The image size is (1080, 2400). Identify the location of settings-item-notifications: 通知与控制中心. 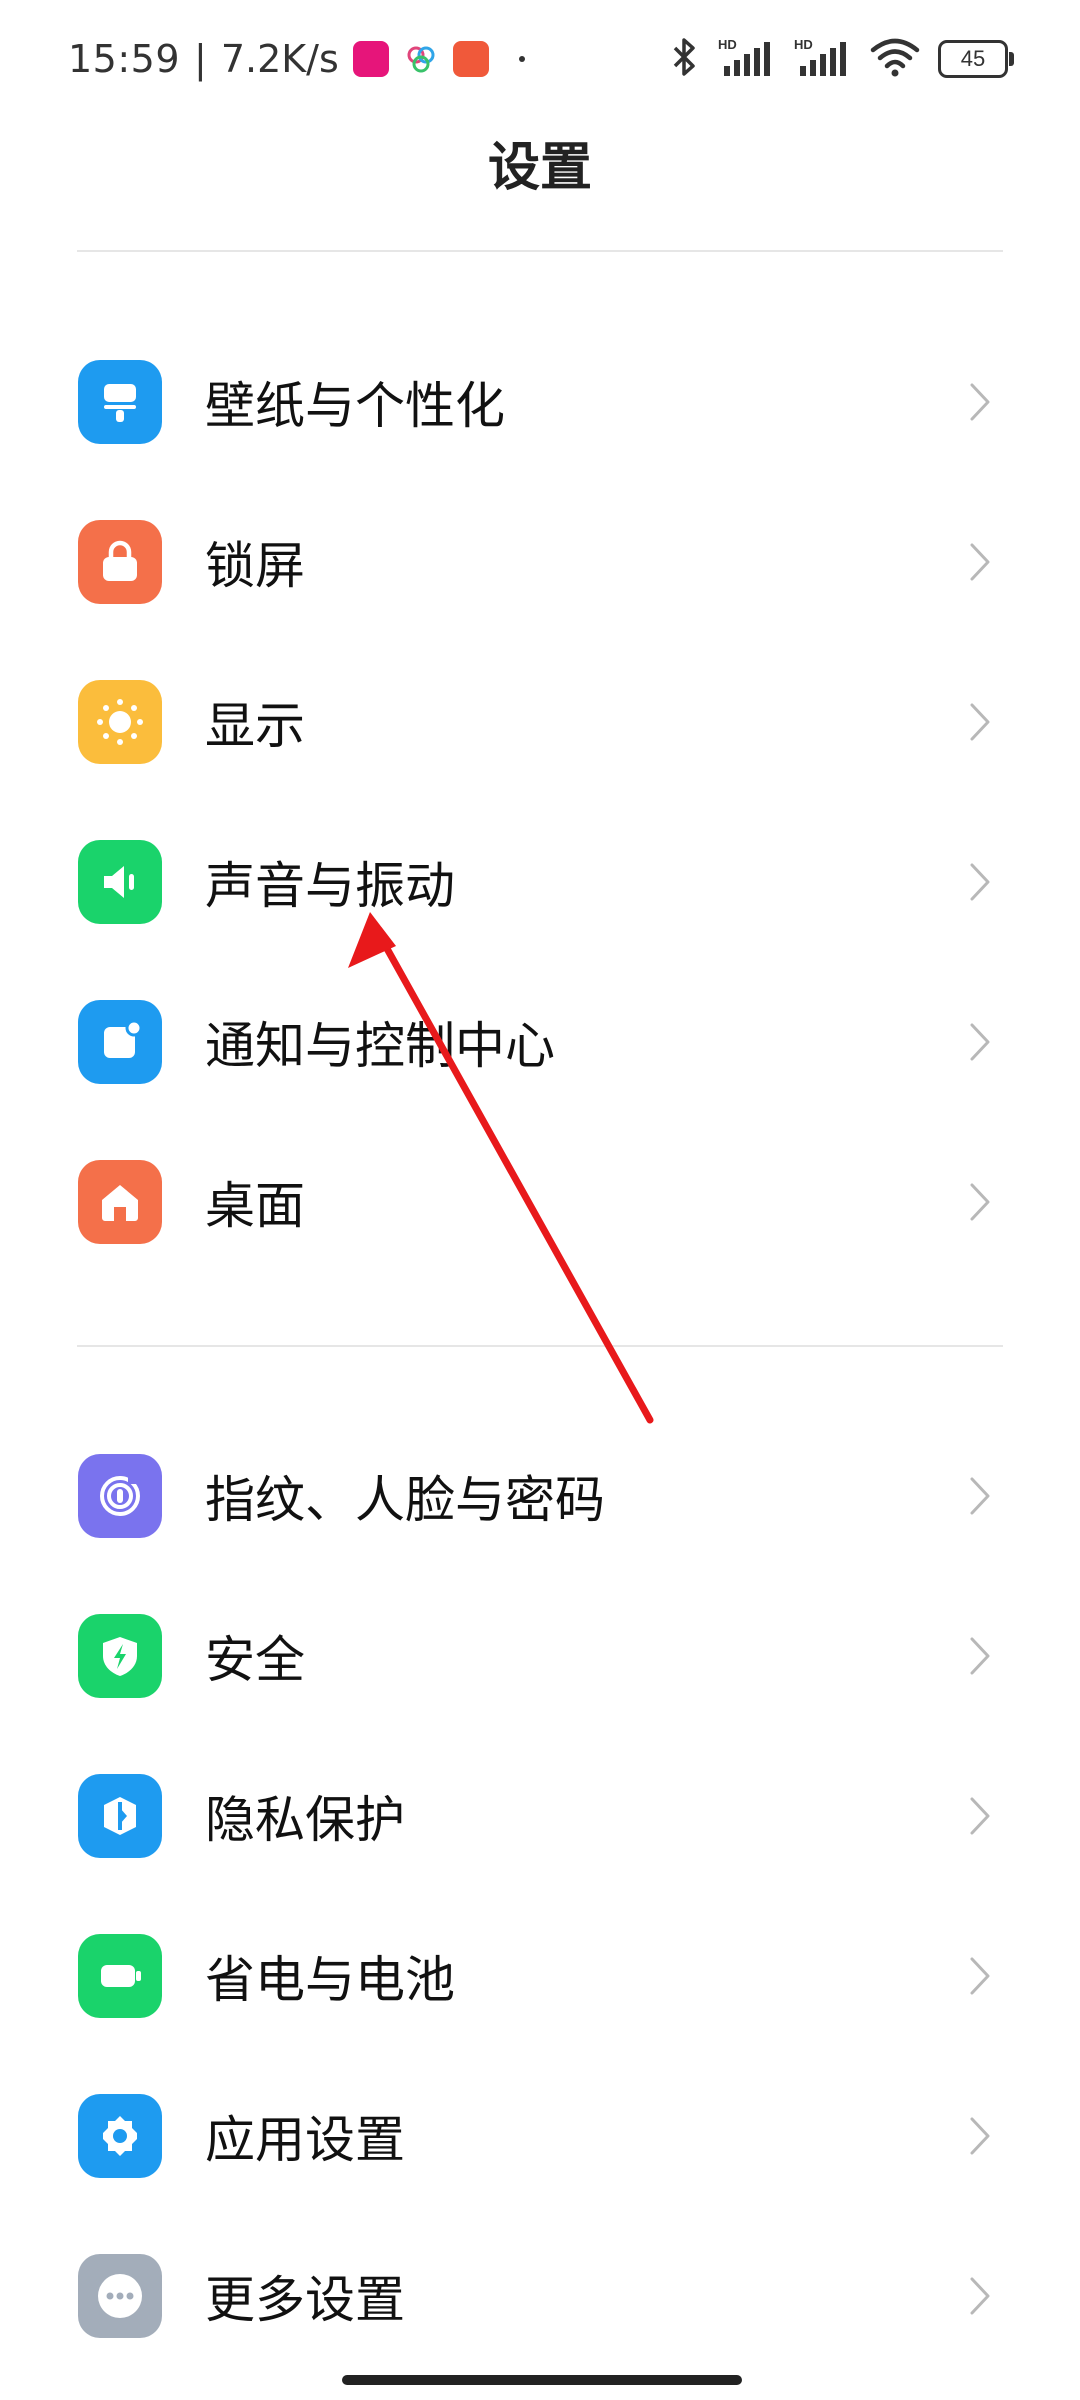
(540, 1042).